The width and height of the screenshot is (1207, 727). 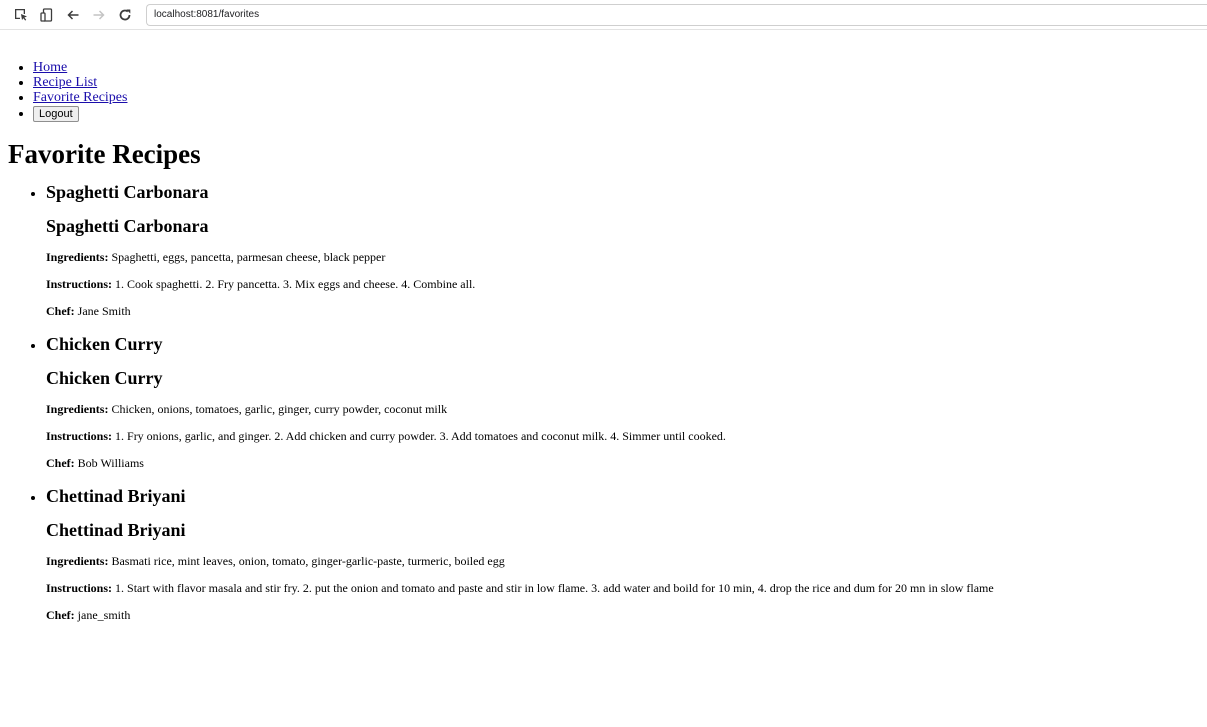 What do you see at coordinates (21, 15) in the screenshot?
I see `inspect-icon` at bounding box center [21, 15].